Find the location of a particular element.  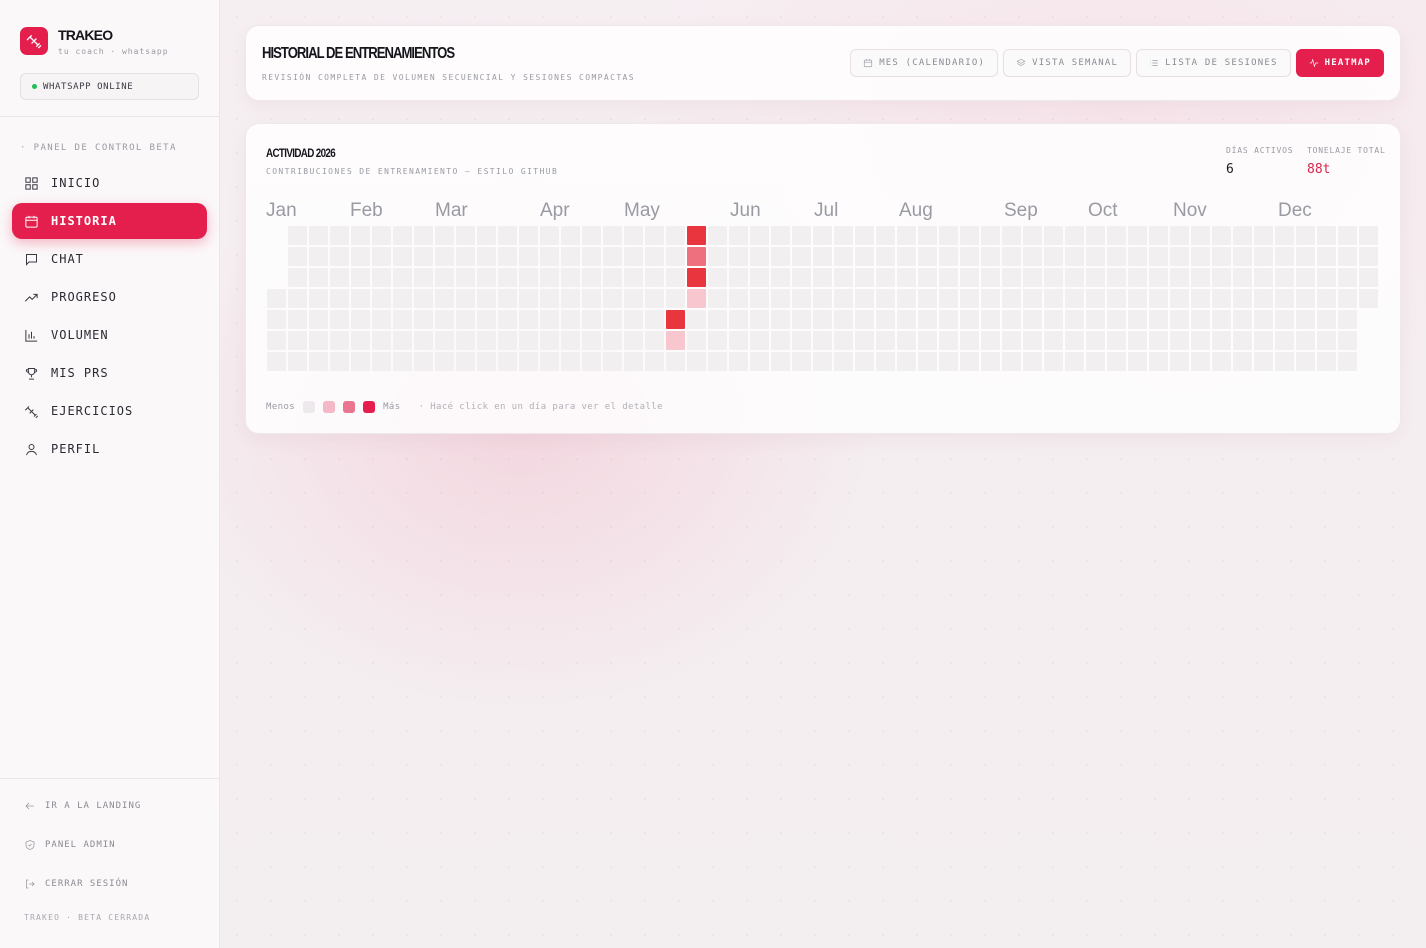

view-list-button: LISTA DE SESIONES is located at coordinates (1213, 63).